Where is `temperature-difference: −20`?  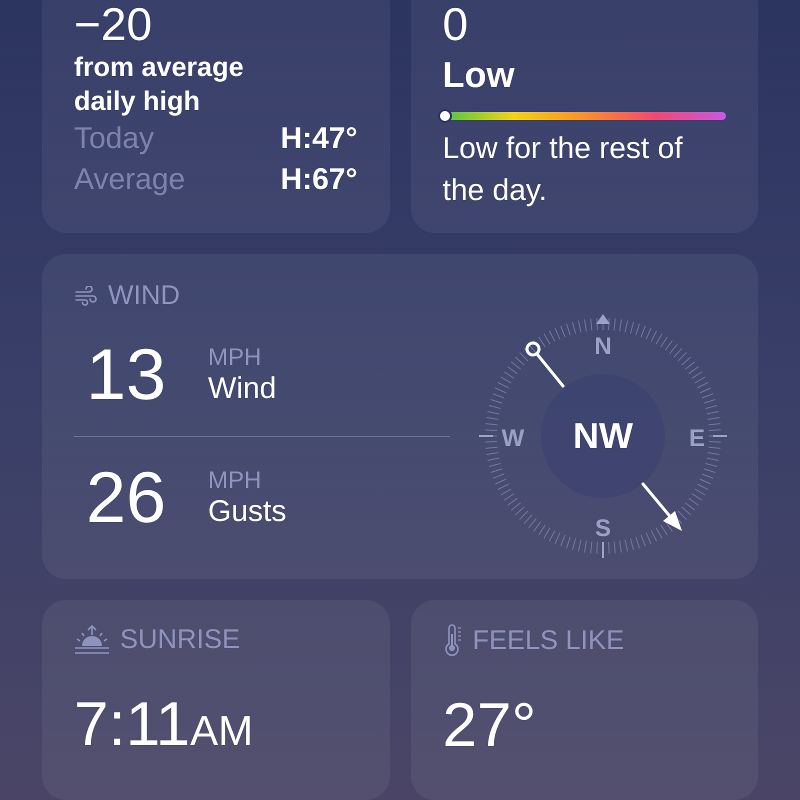
temperature-difference: −20 is located at coordinates (114, 24).